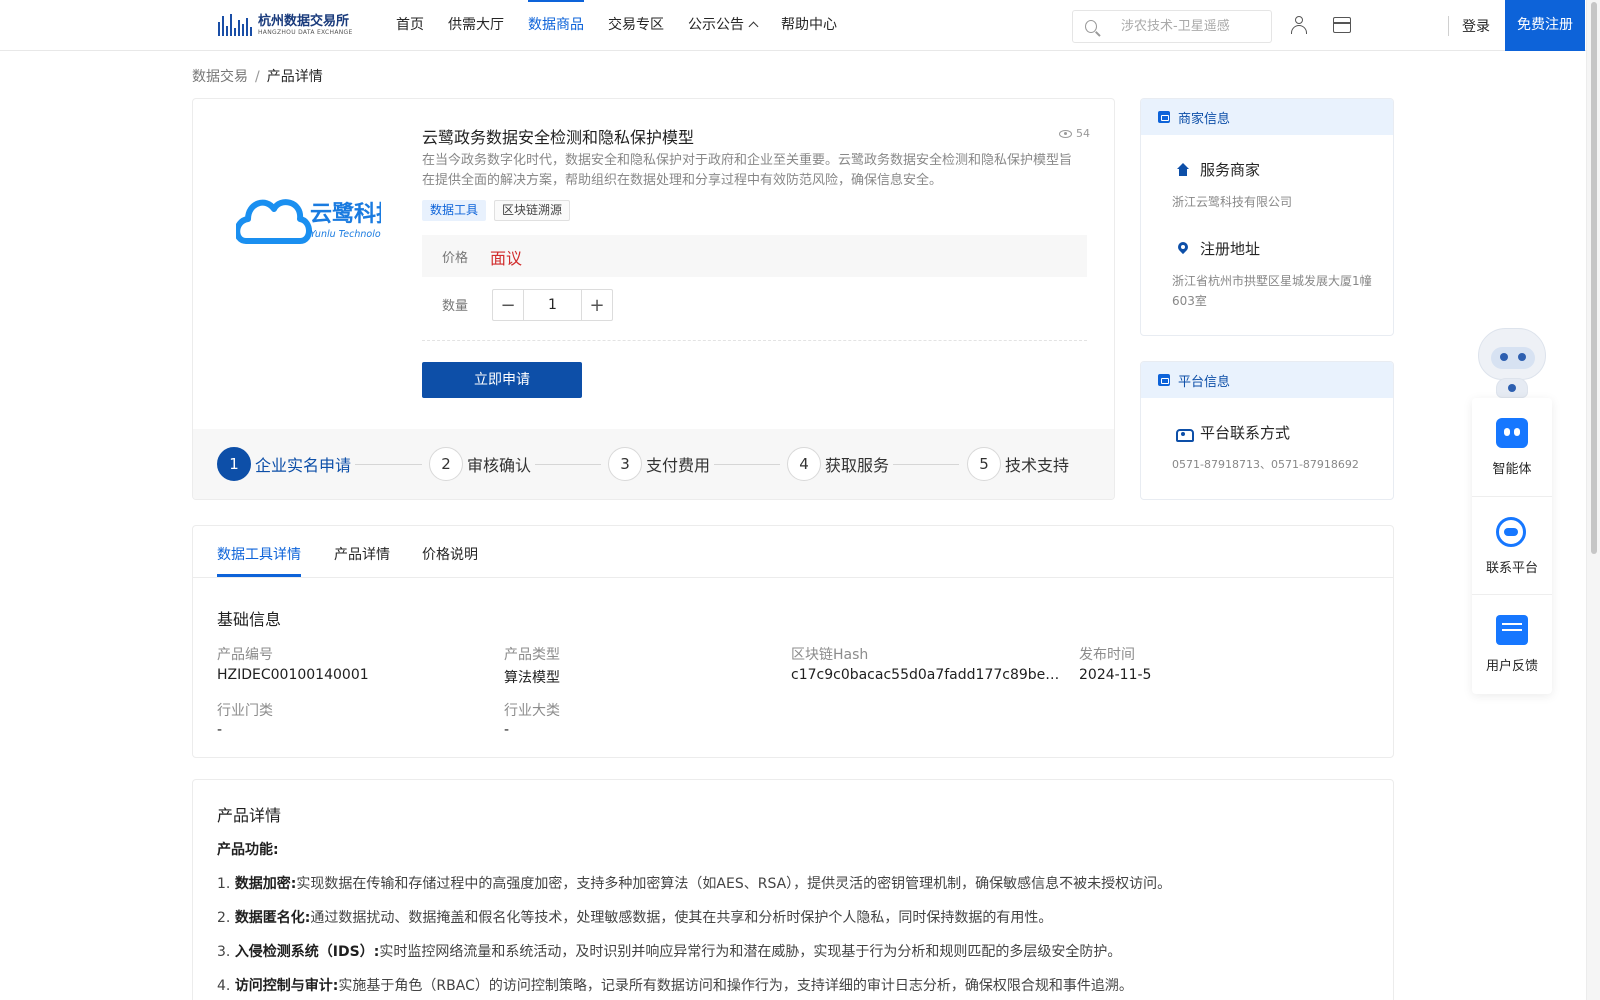 Image resolution: width=1600 pixels, height=1000 pixels. I want to click on quantity-increase-button: +, so click(596, 305).